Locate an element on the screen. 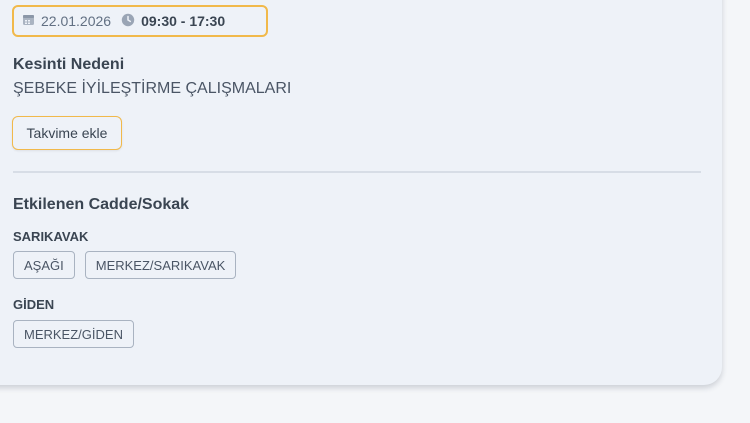 Image resolution: width=750 pixels, height=423 pixels. reason-title: Kesinti Nedeni is located at coordinates (69, 64).